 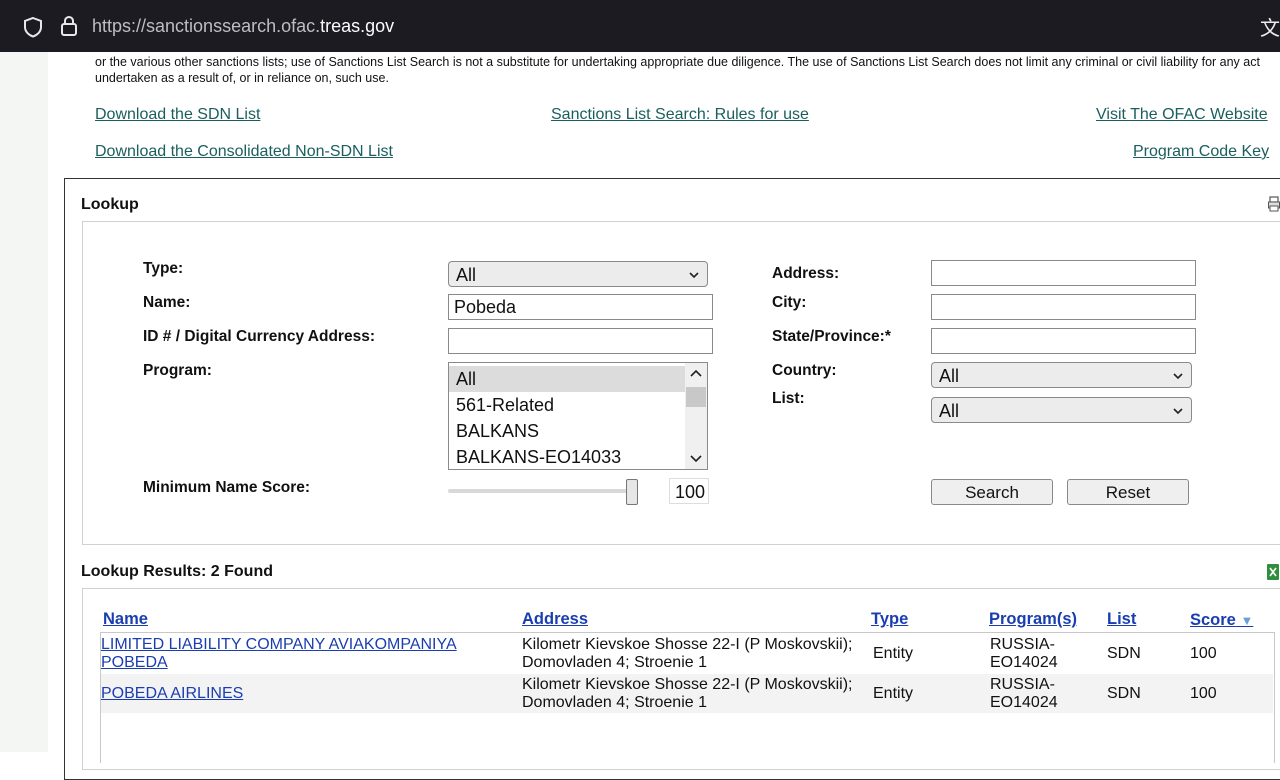 I want to click on print-icon, so click(x=1274, y=204).